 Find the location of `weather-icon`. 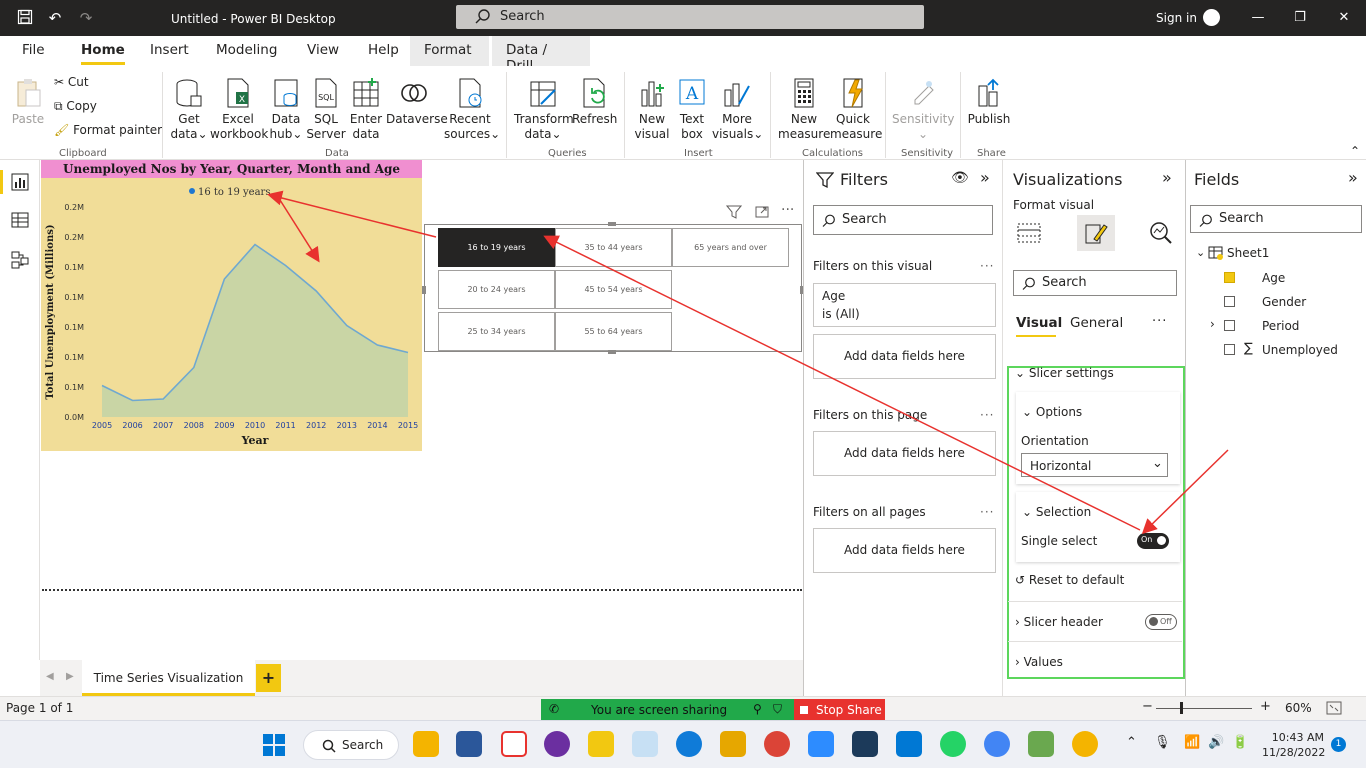

weather-icon is located at coordinates (1085, 744).